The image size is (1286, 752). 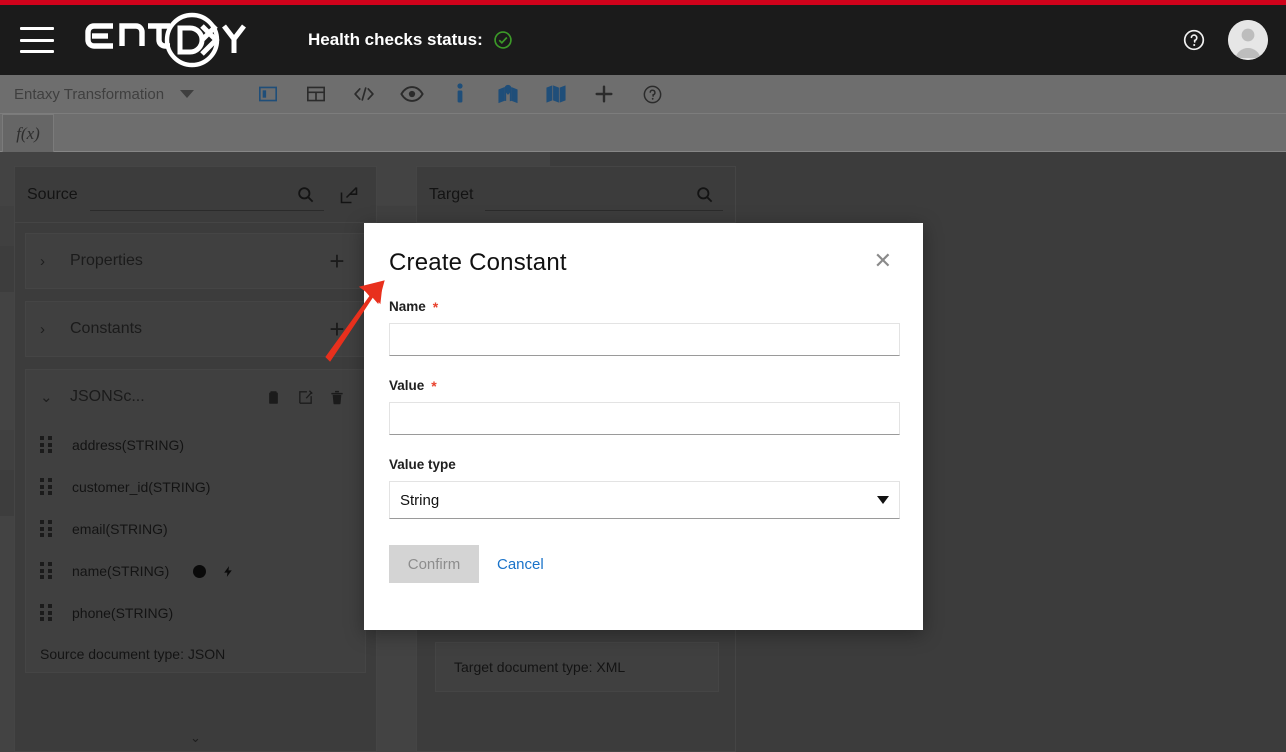 What do you see at coordinates (1194, 40) in the screenshot?
I see `help-circle-icon` at bounding box center [1194, 40].